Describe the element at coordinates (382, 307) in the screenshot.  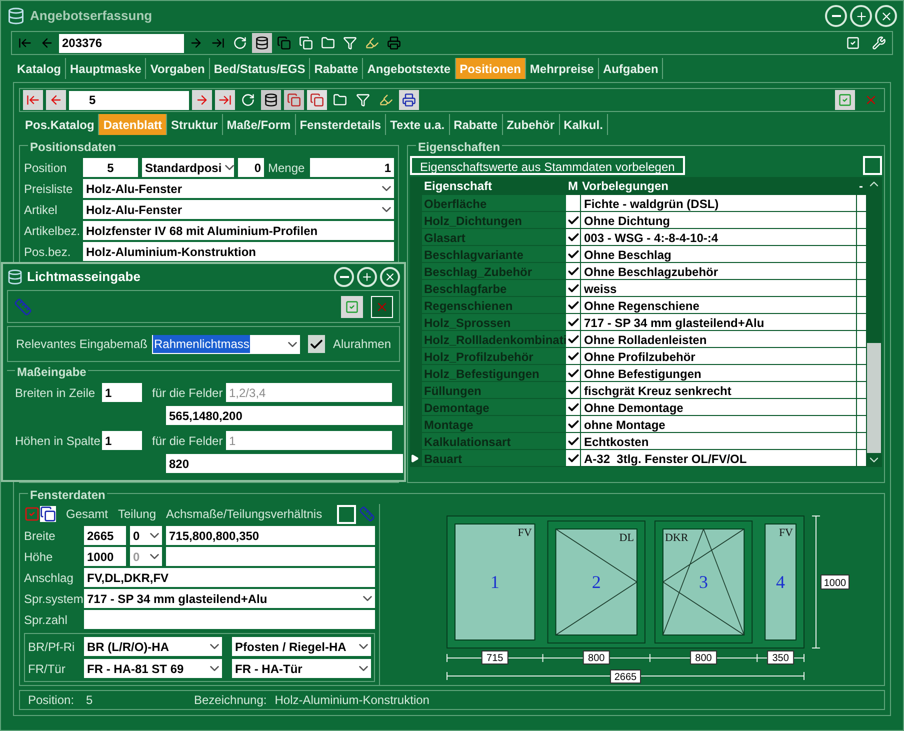
I see `cancel-button` at that location.